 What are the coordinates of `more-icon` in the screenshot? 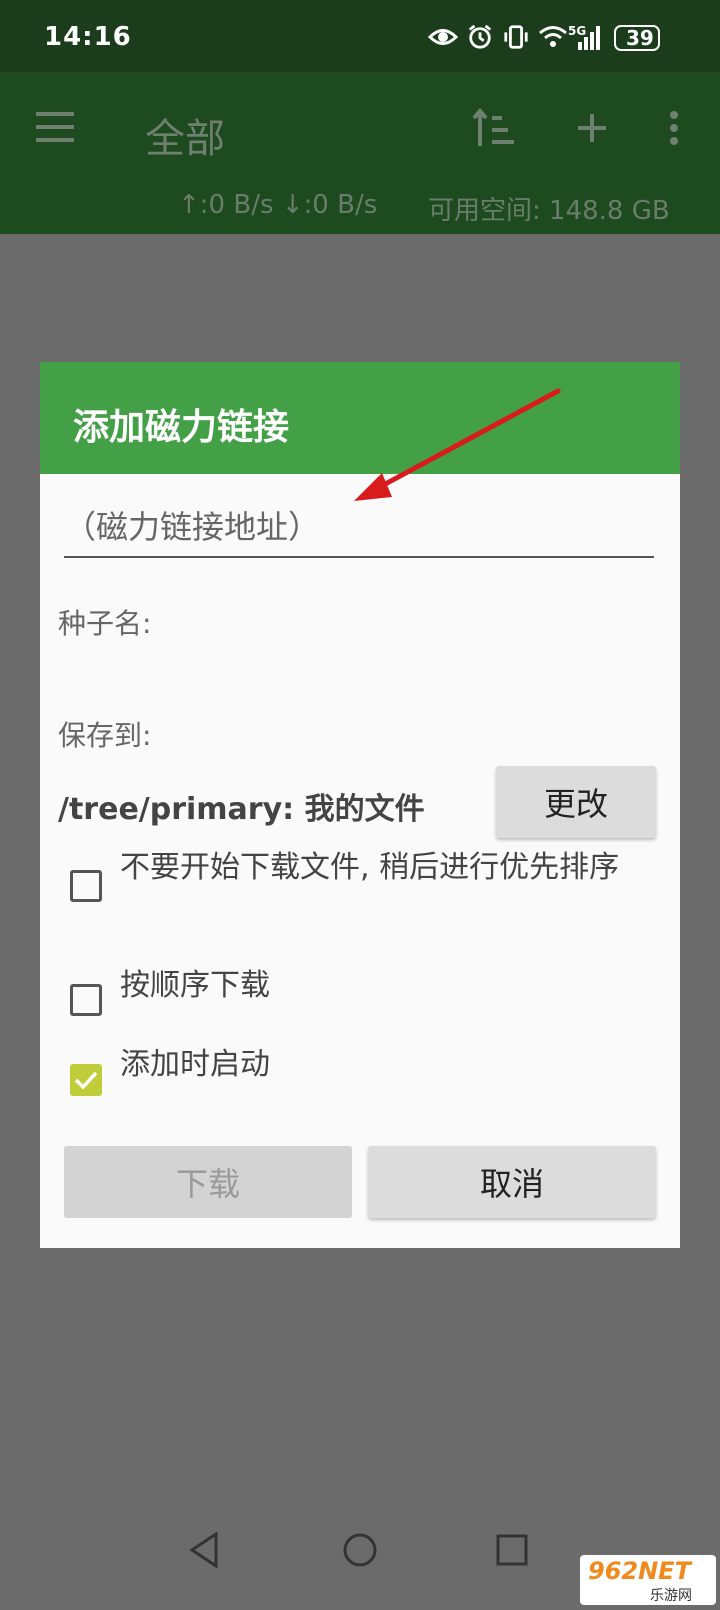 It's located at (674, 128).